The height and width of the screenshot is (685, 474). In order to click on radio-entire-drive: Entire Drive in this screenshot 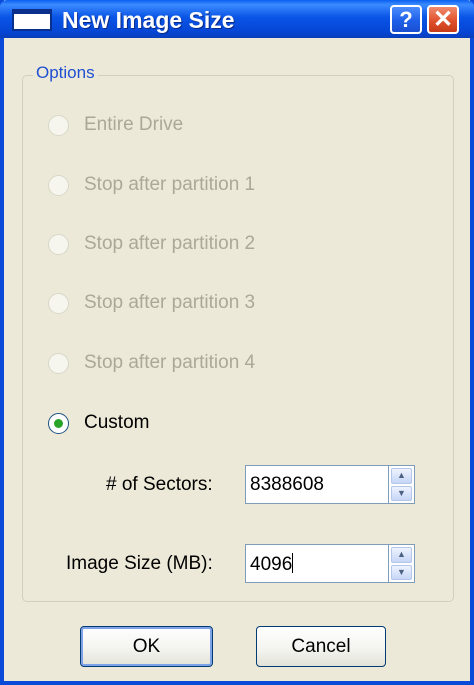, I will do `click(115, 125)`.